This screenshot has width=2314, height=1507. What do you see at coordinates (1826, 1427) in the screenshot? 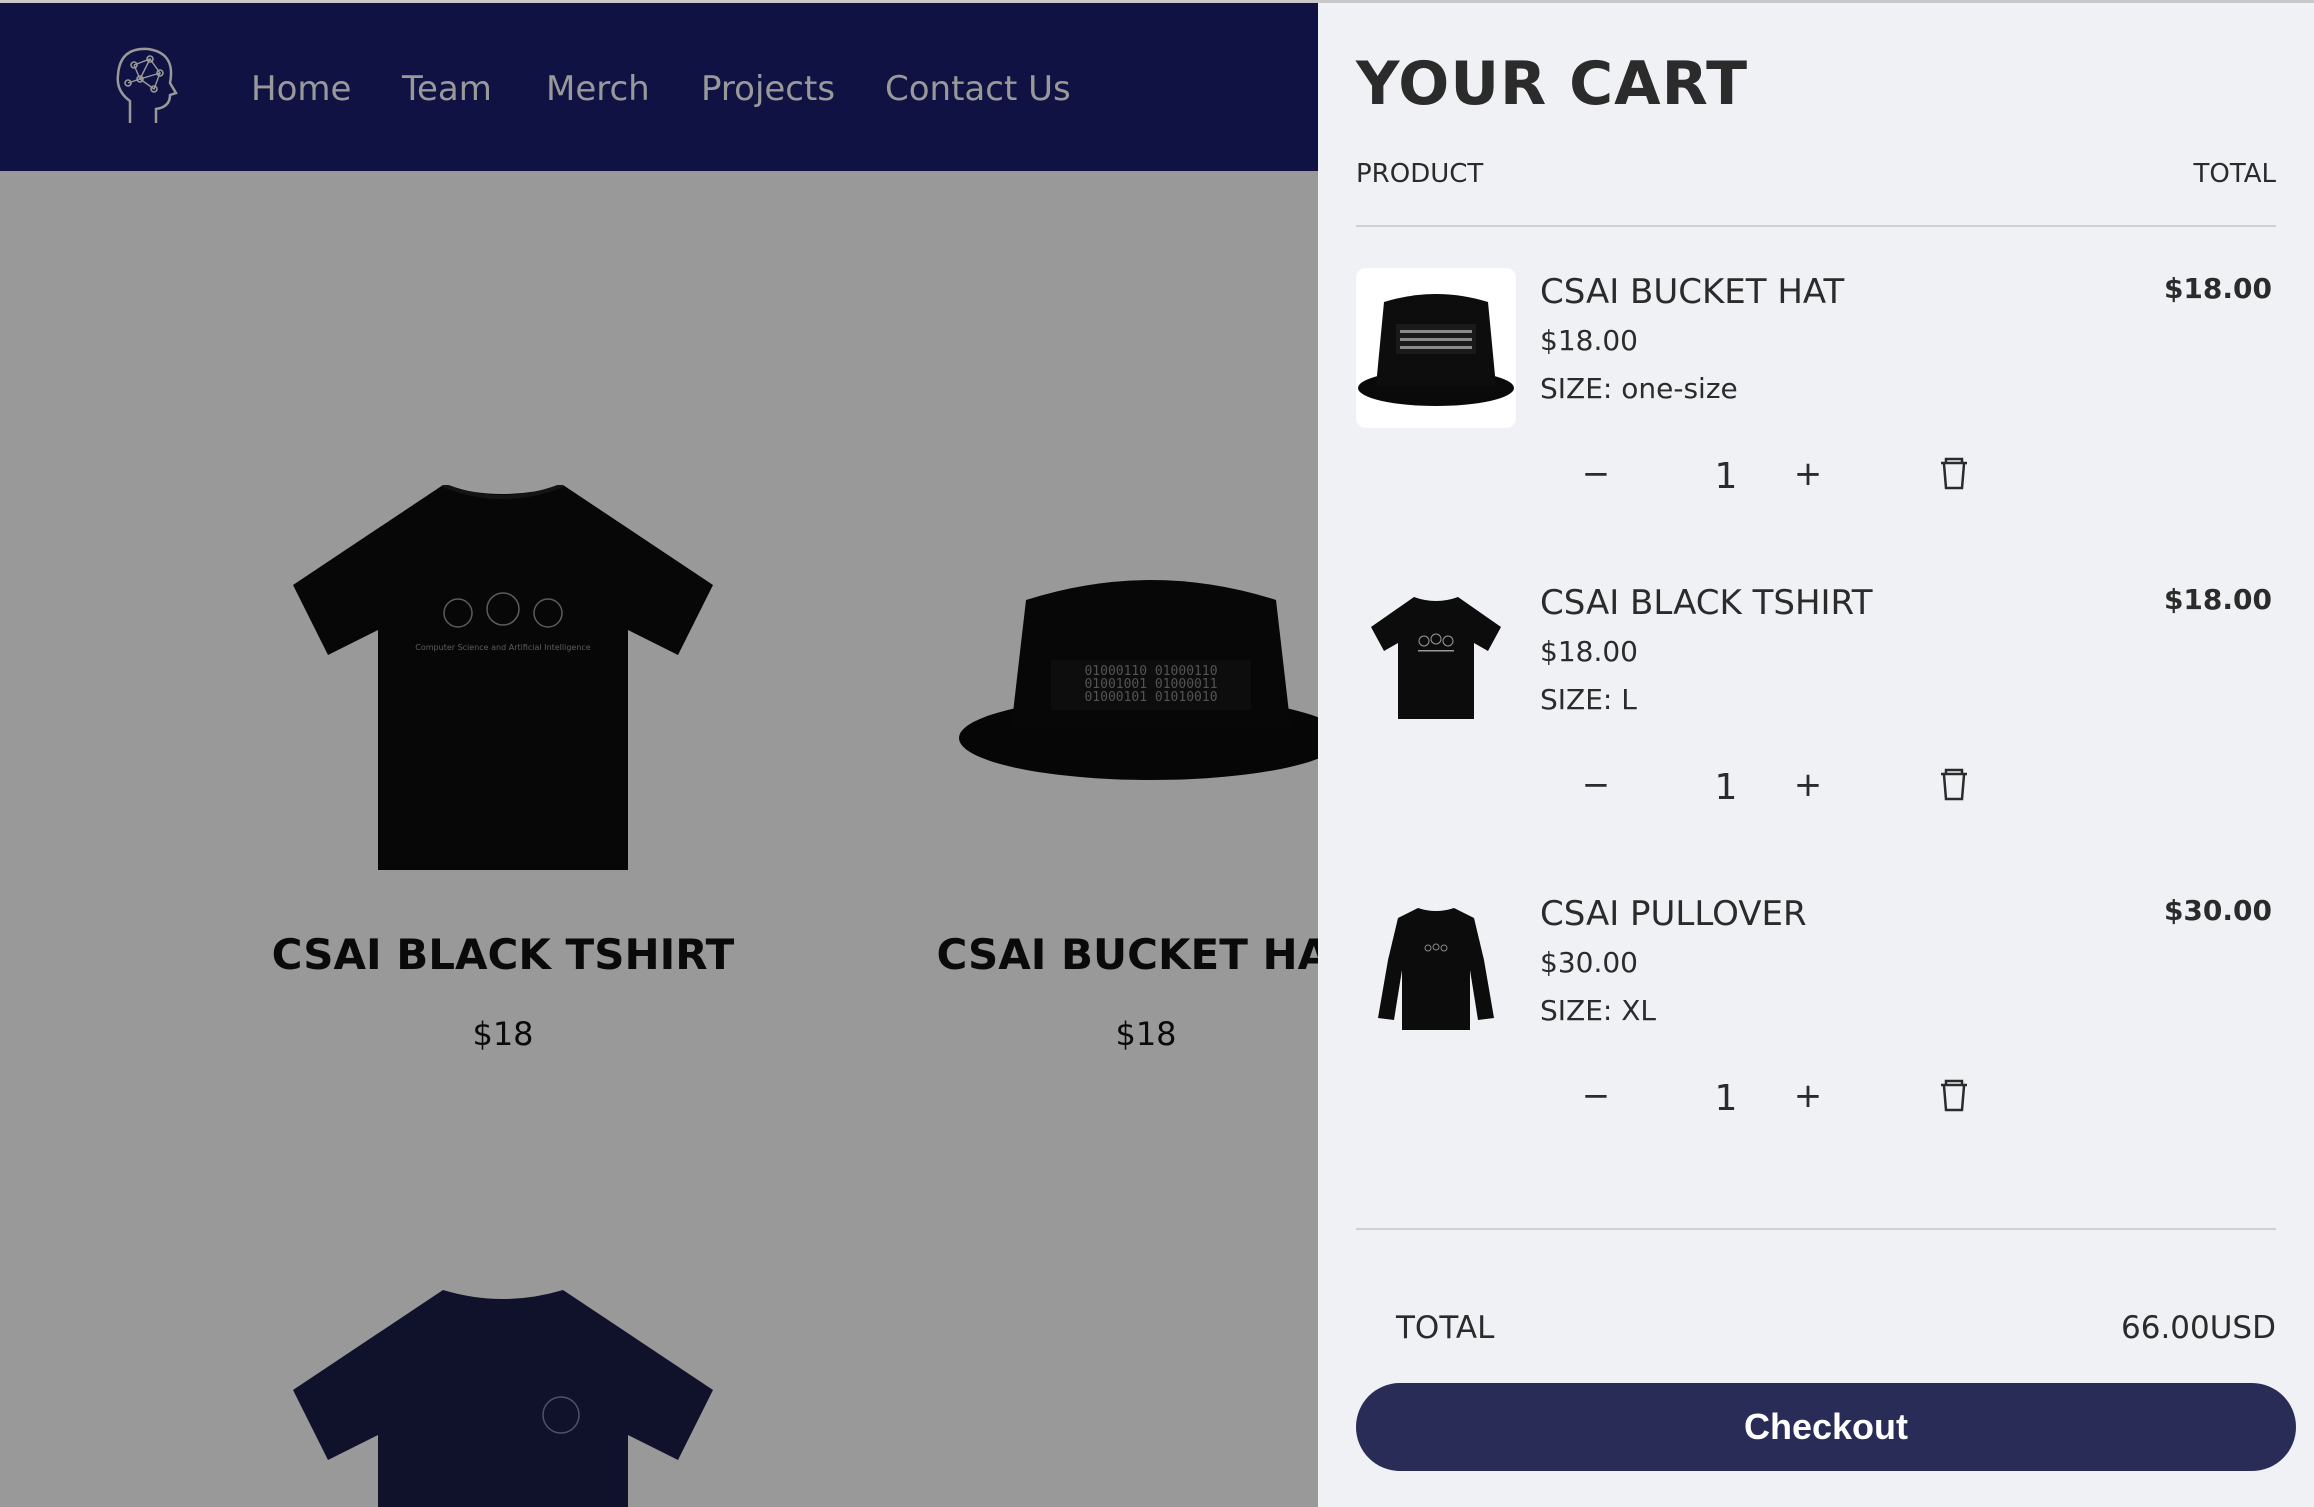
I see `checkout-button: Checkout` at bounding box center [1826, 1427].